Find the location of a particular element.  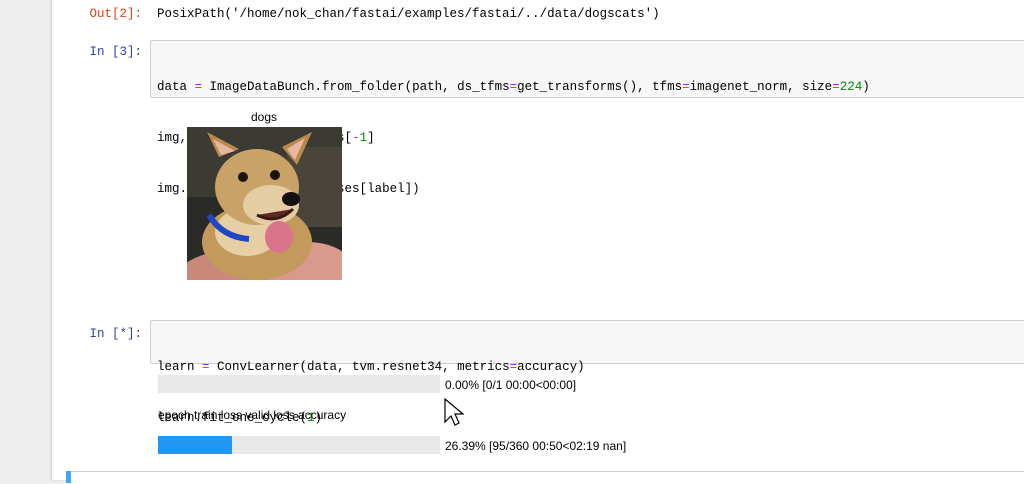

overall-progress-bar is located at coordinates (299, 384).